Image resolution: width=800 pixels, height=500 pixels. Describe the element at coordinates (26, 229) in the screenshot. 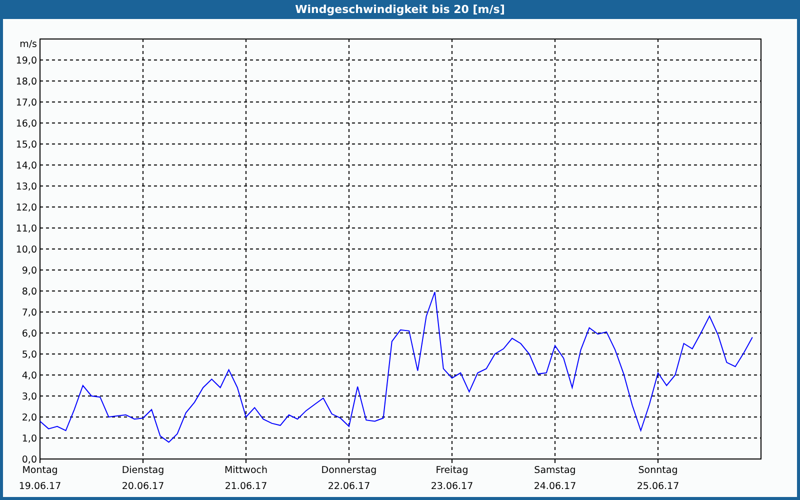

I see `y-tick-label: 11,0` at that location.